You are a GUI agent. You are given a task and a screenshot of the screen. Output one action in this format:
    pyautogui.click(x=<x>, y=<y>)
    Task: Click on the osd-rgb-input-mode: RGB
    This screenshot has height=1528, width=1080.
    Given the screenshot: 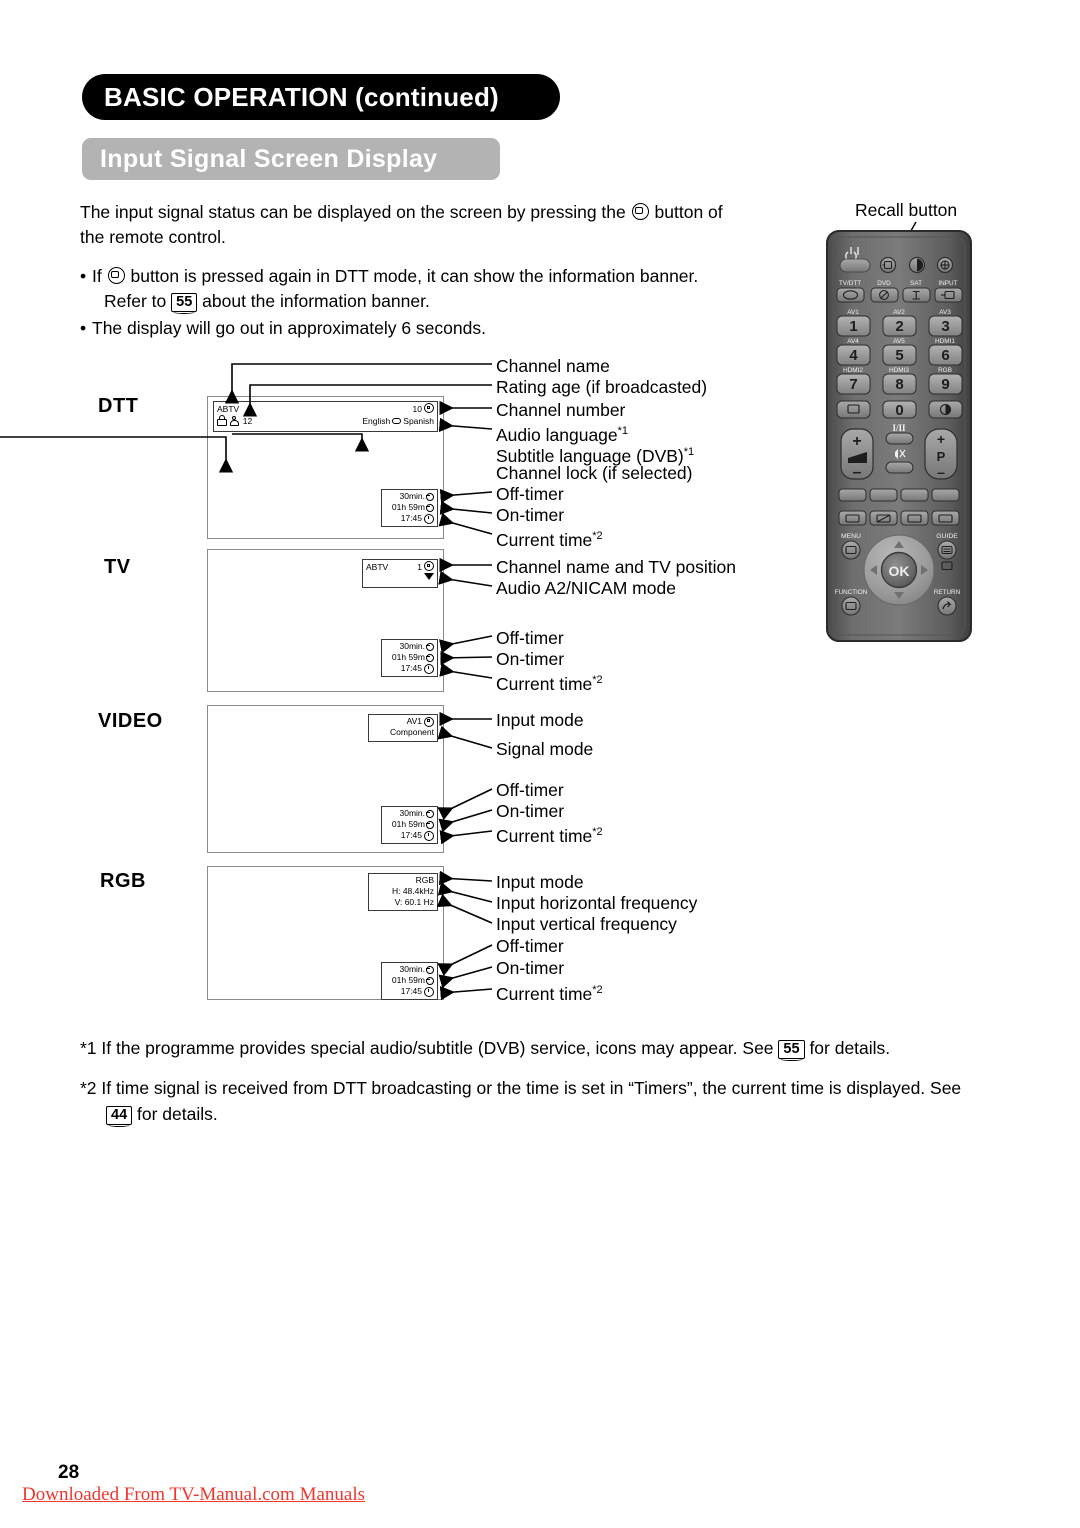 What is the action you would take?
    pyautogui.click(x=424, y=880)
    